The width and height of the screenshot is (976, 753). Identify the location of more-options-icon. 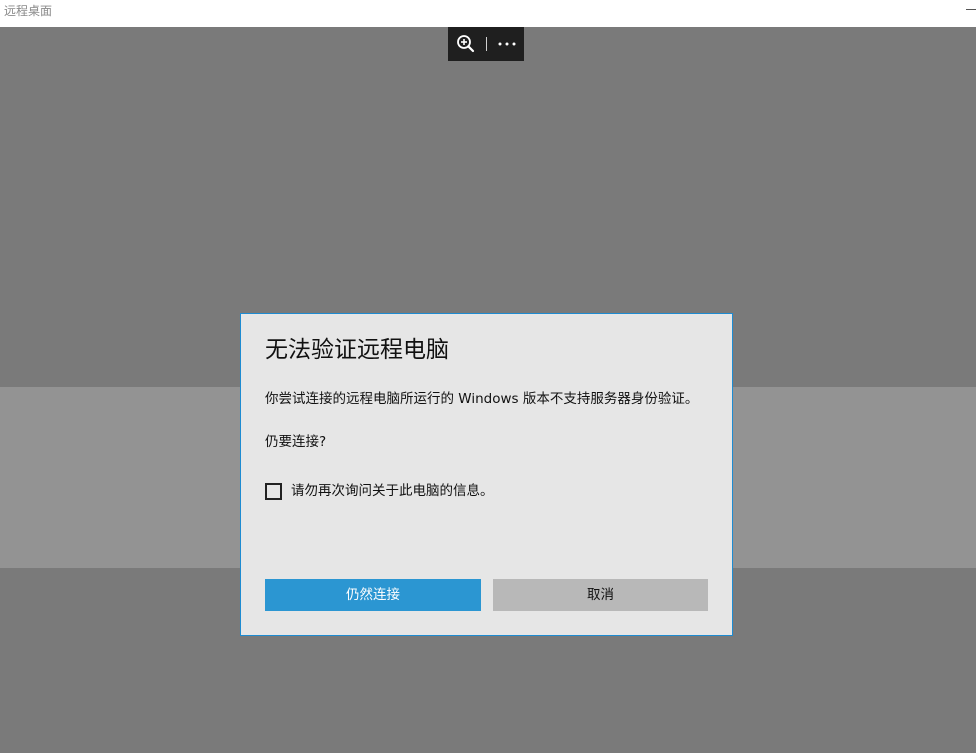
(507, 44).